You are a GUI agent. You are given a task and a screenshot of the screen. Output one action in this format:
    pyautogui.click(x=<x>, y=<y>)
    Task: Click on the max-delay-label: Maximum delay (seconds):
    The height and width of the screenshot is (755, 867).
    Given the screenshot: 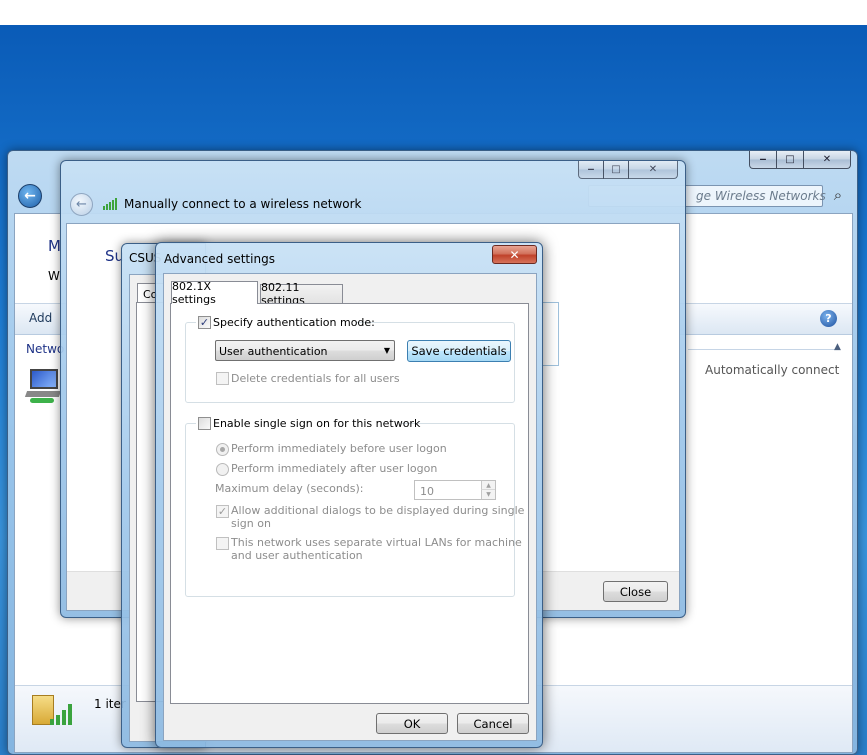 What is the action you would take?
    pyautogui.click(x=289, y=488)
    